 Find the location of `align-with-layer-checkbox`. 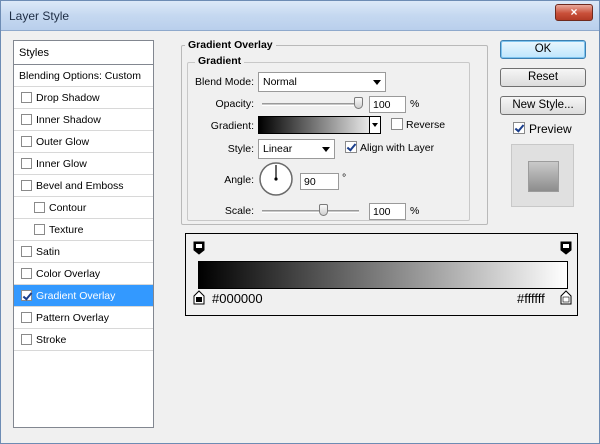

align-with-layer-checkbox is located at coordinates (351, 147).